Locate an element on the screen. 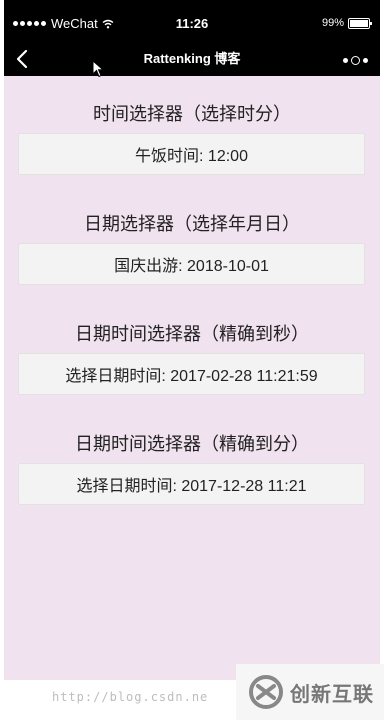  battery-percent: 99% is located at coordinates (332, 23).